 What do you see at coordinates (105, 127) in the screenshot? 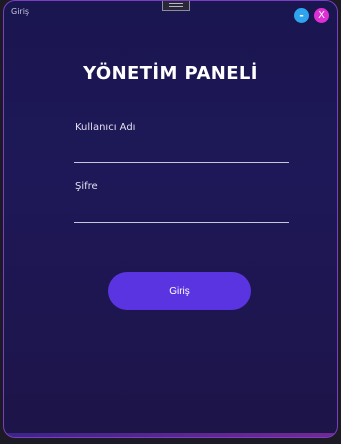
I see `username-label: Kullanıcı Adı` at bounding box center [105, 127].